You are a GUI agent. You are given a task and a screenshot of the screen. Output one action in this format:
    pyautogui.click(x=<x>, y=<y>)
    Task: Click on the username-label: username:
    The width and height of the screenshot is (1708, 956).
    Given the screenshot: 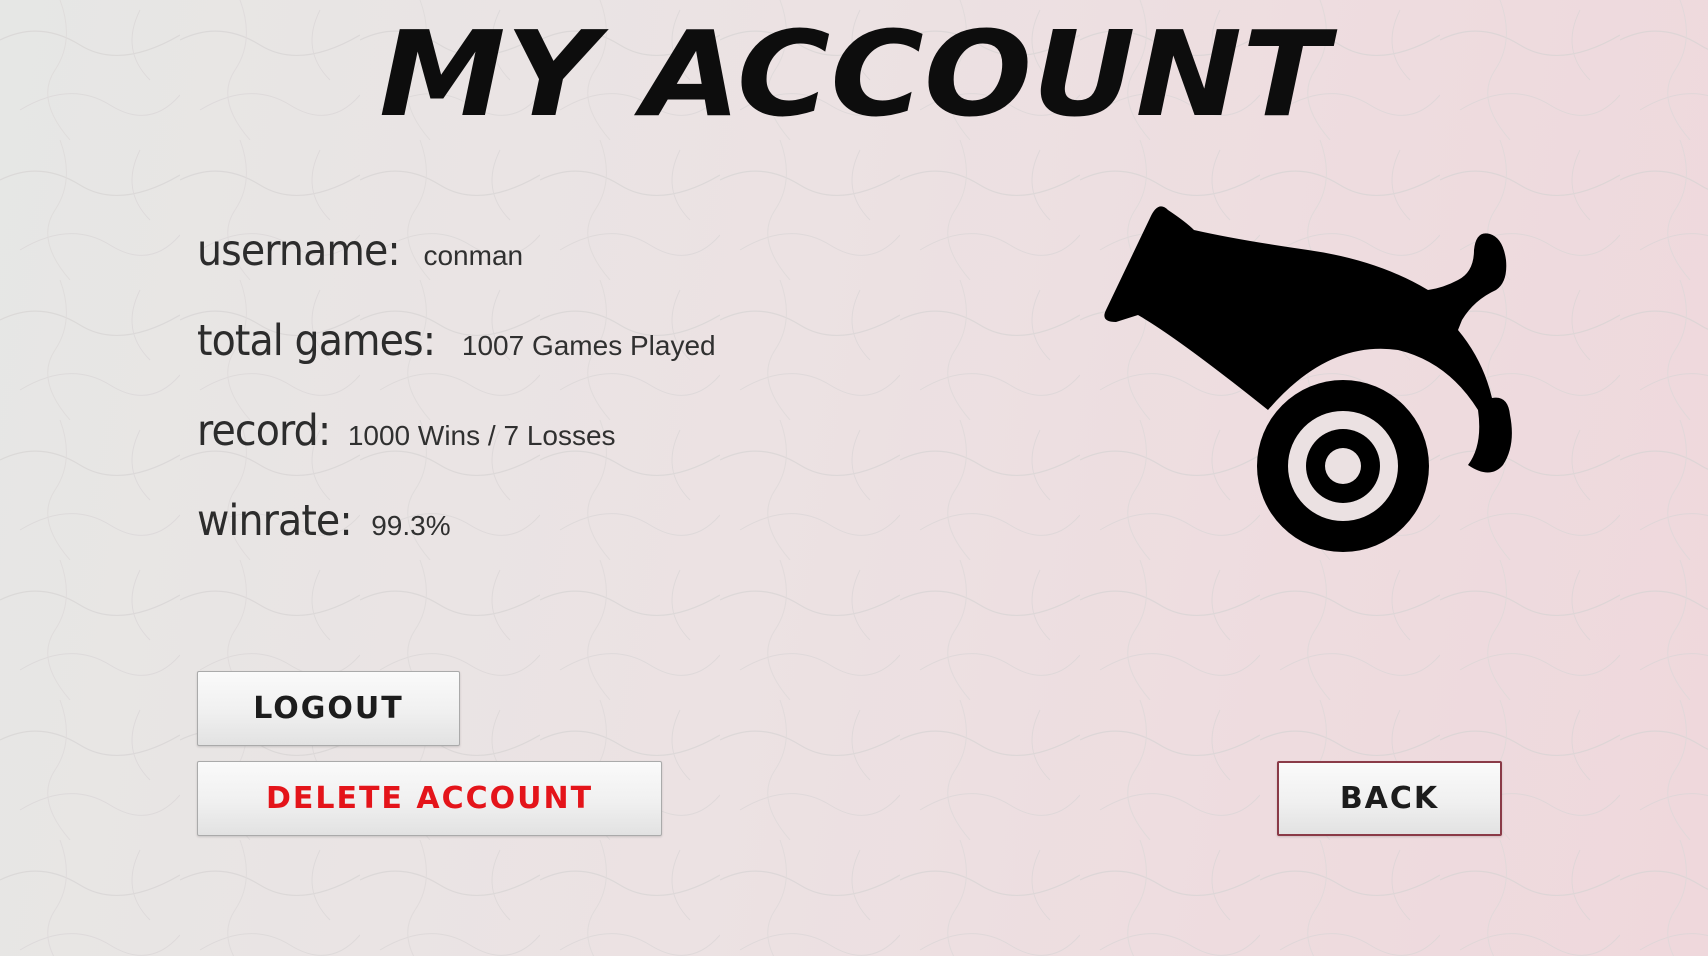 What is the action you would take?
    pyautogui.click(x=299, y=251)
    